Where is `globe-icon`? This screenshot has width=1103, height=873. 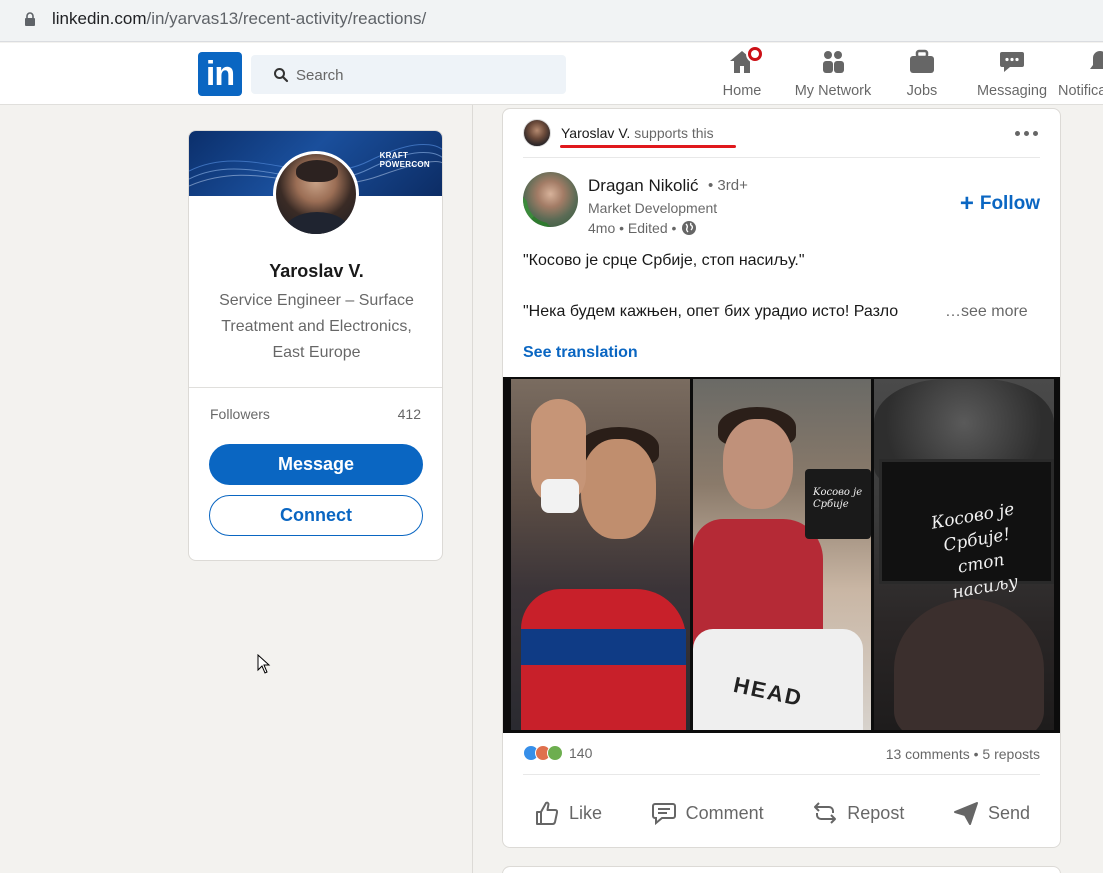
globe-icon is located at coordinates (689, 228).